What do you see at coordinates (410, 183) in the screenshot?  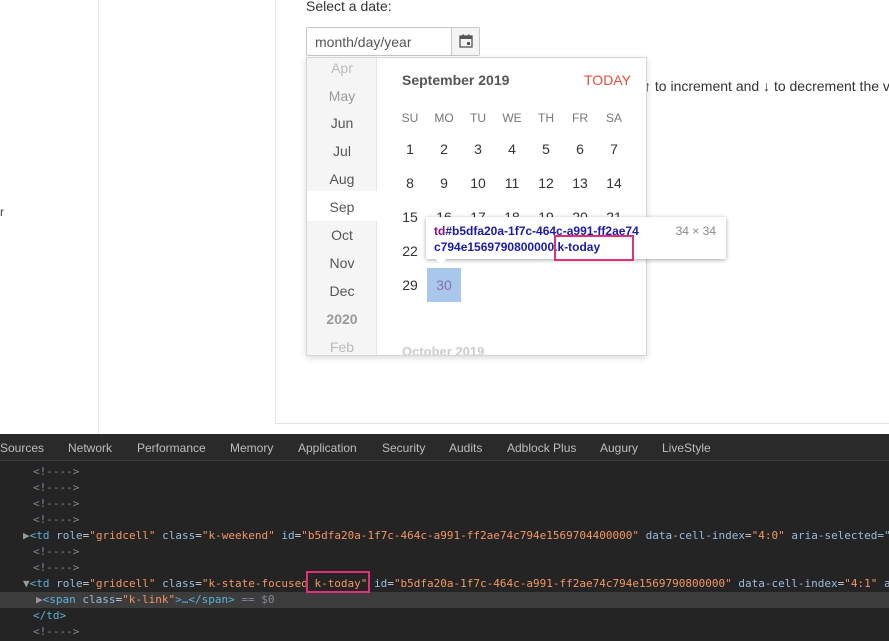 I see `day-cell: 8` at bounding box center [410, 183].